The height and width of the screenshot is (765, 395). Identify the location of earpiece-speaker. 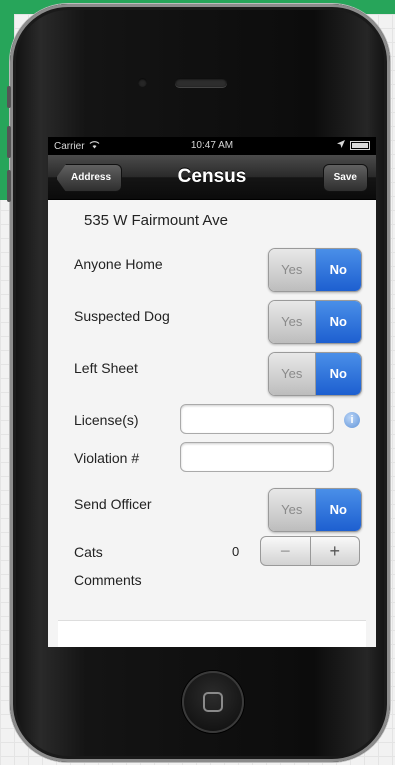
(201, 82).